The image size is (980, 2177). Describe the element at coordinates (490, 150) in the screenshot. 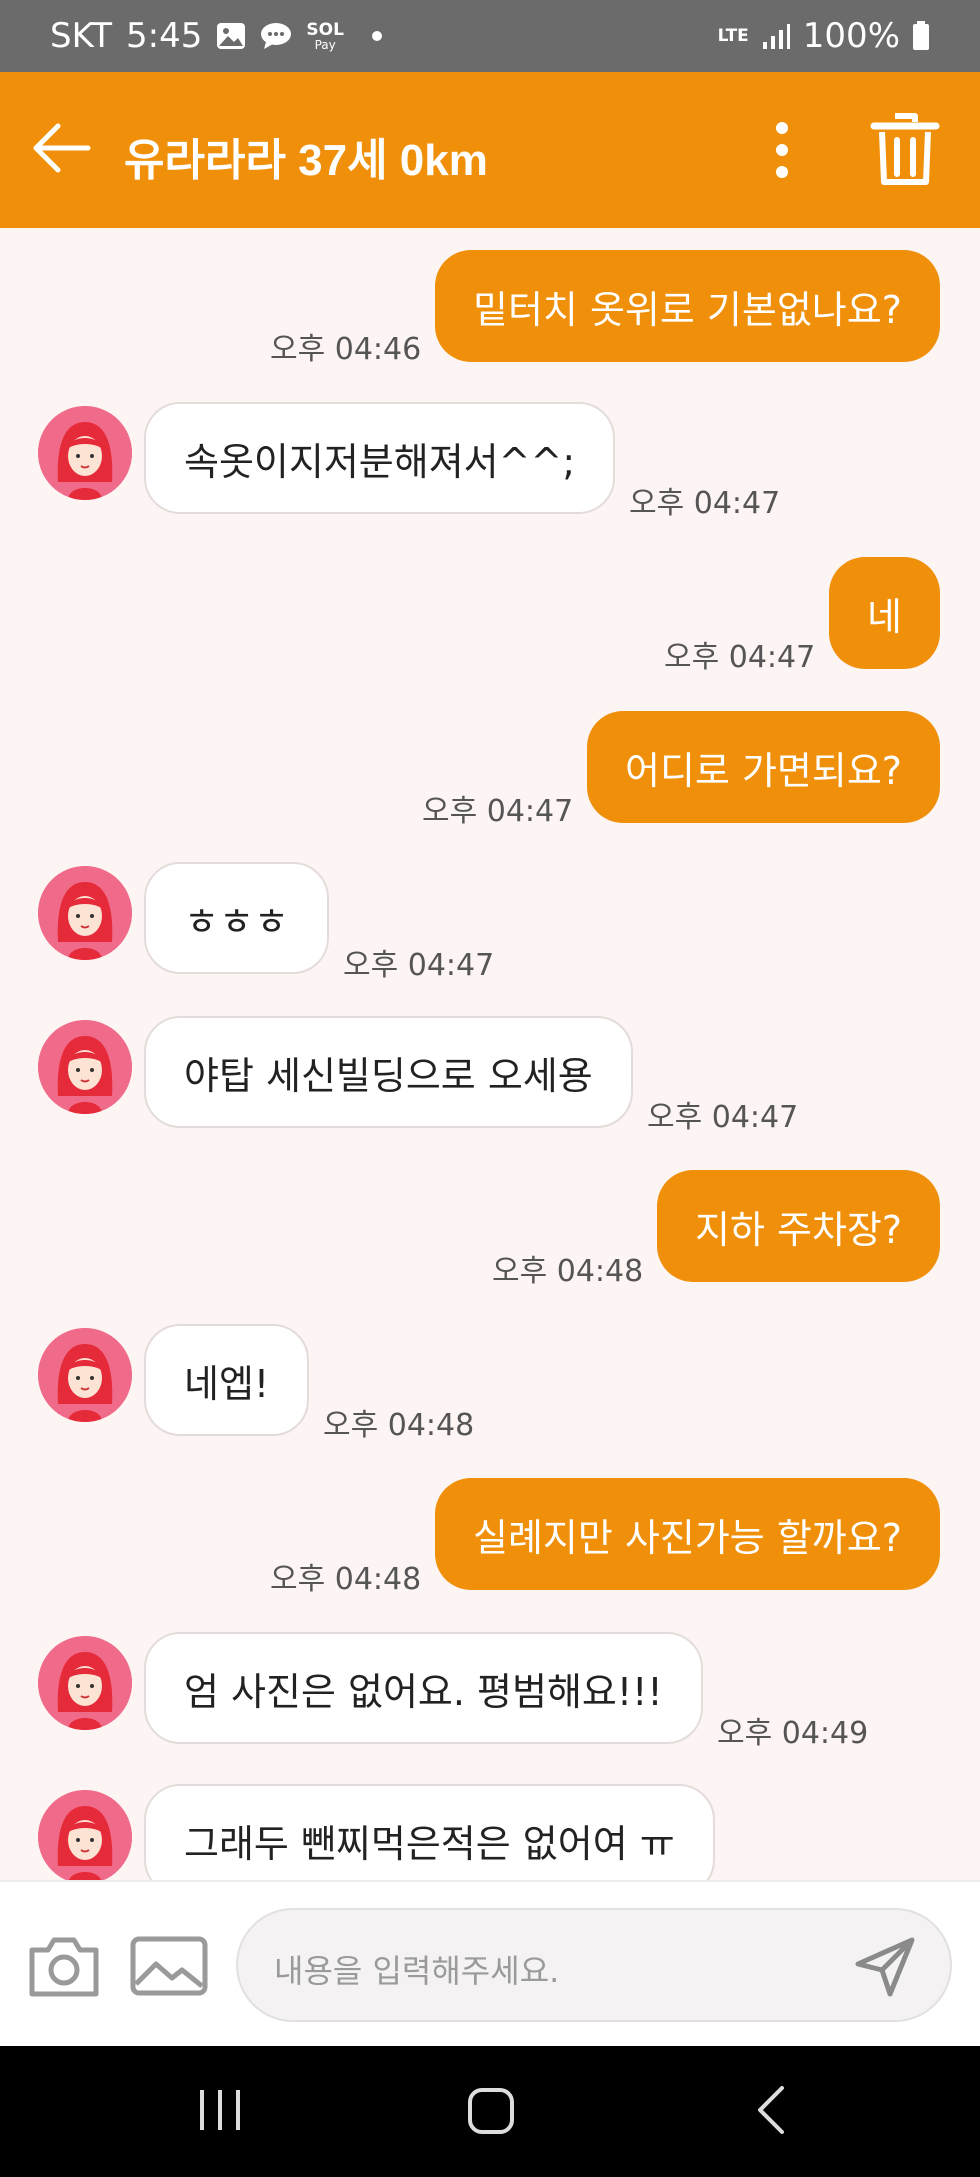

I see `chat-header: 유라라라 37세 0km` at that location.